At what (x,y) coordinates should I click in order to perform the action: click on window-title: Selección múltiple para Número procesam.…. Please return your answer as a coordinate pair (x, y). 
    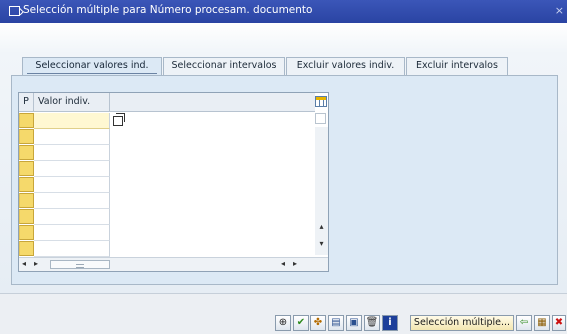
    Looking at the image, I should click on (168, 10).